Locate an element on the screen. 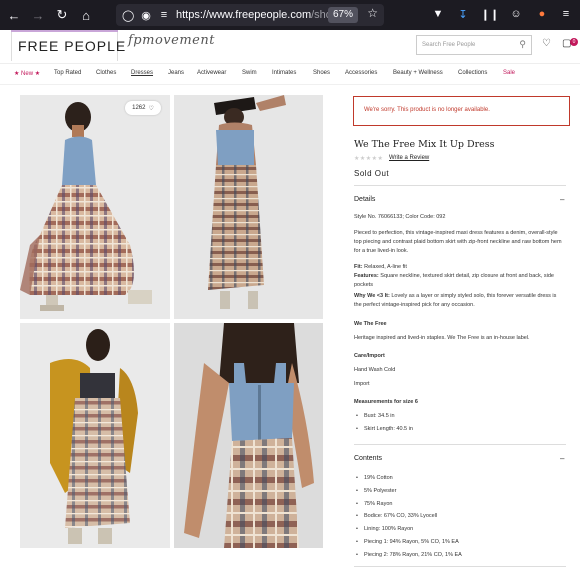  url-text: https://www.freepeople.com/shop/m is located at coordinates (262, 15).